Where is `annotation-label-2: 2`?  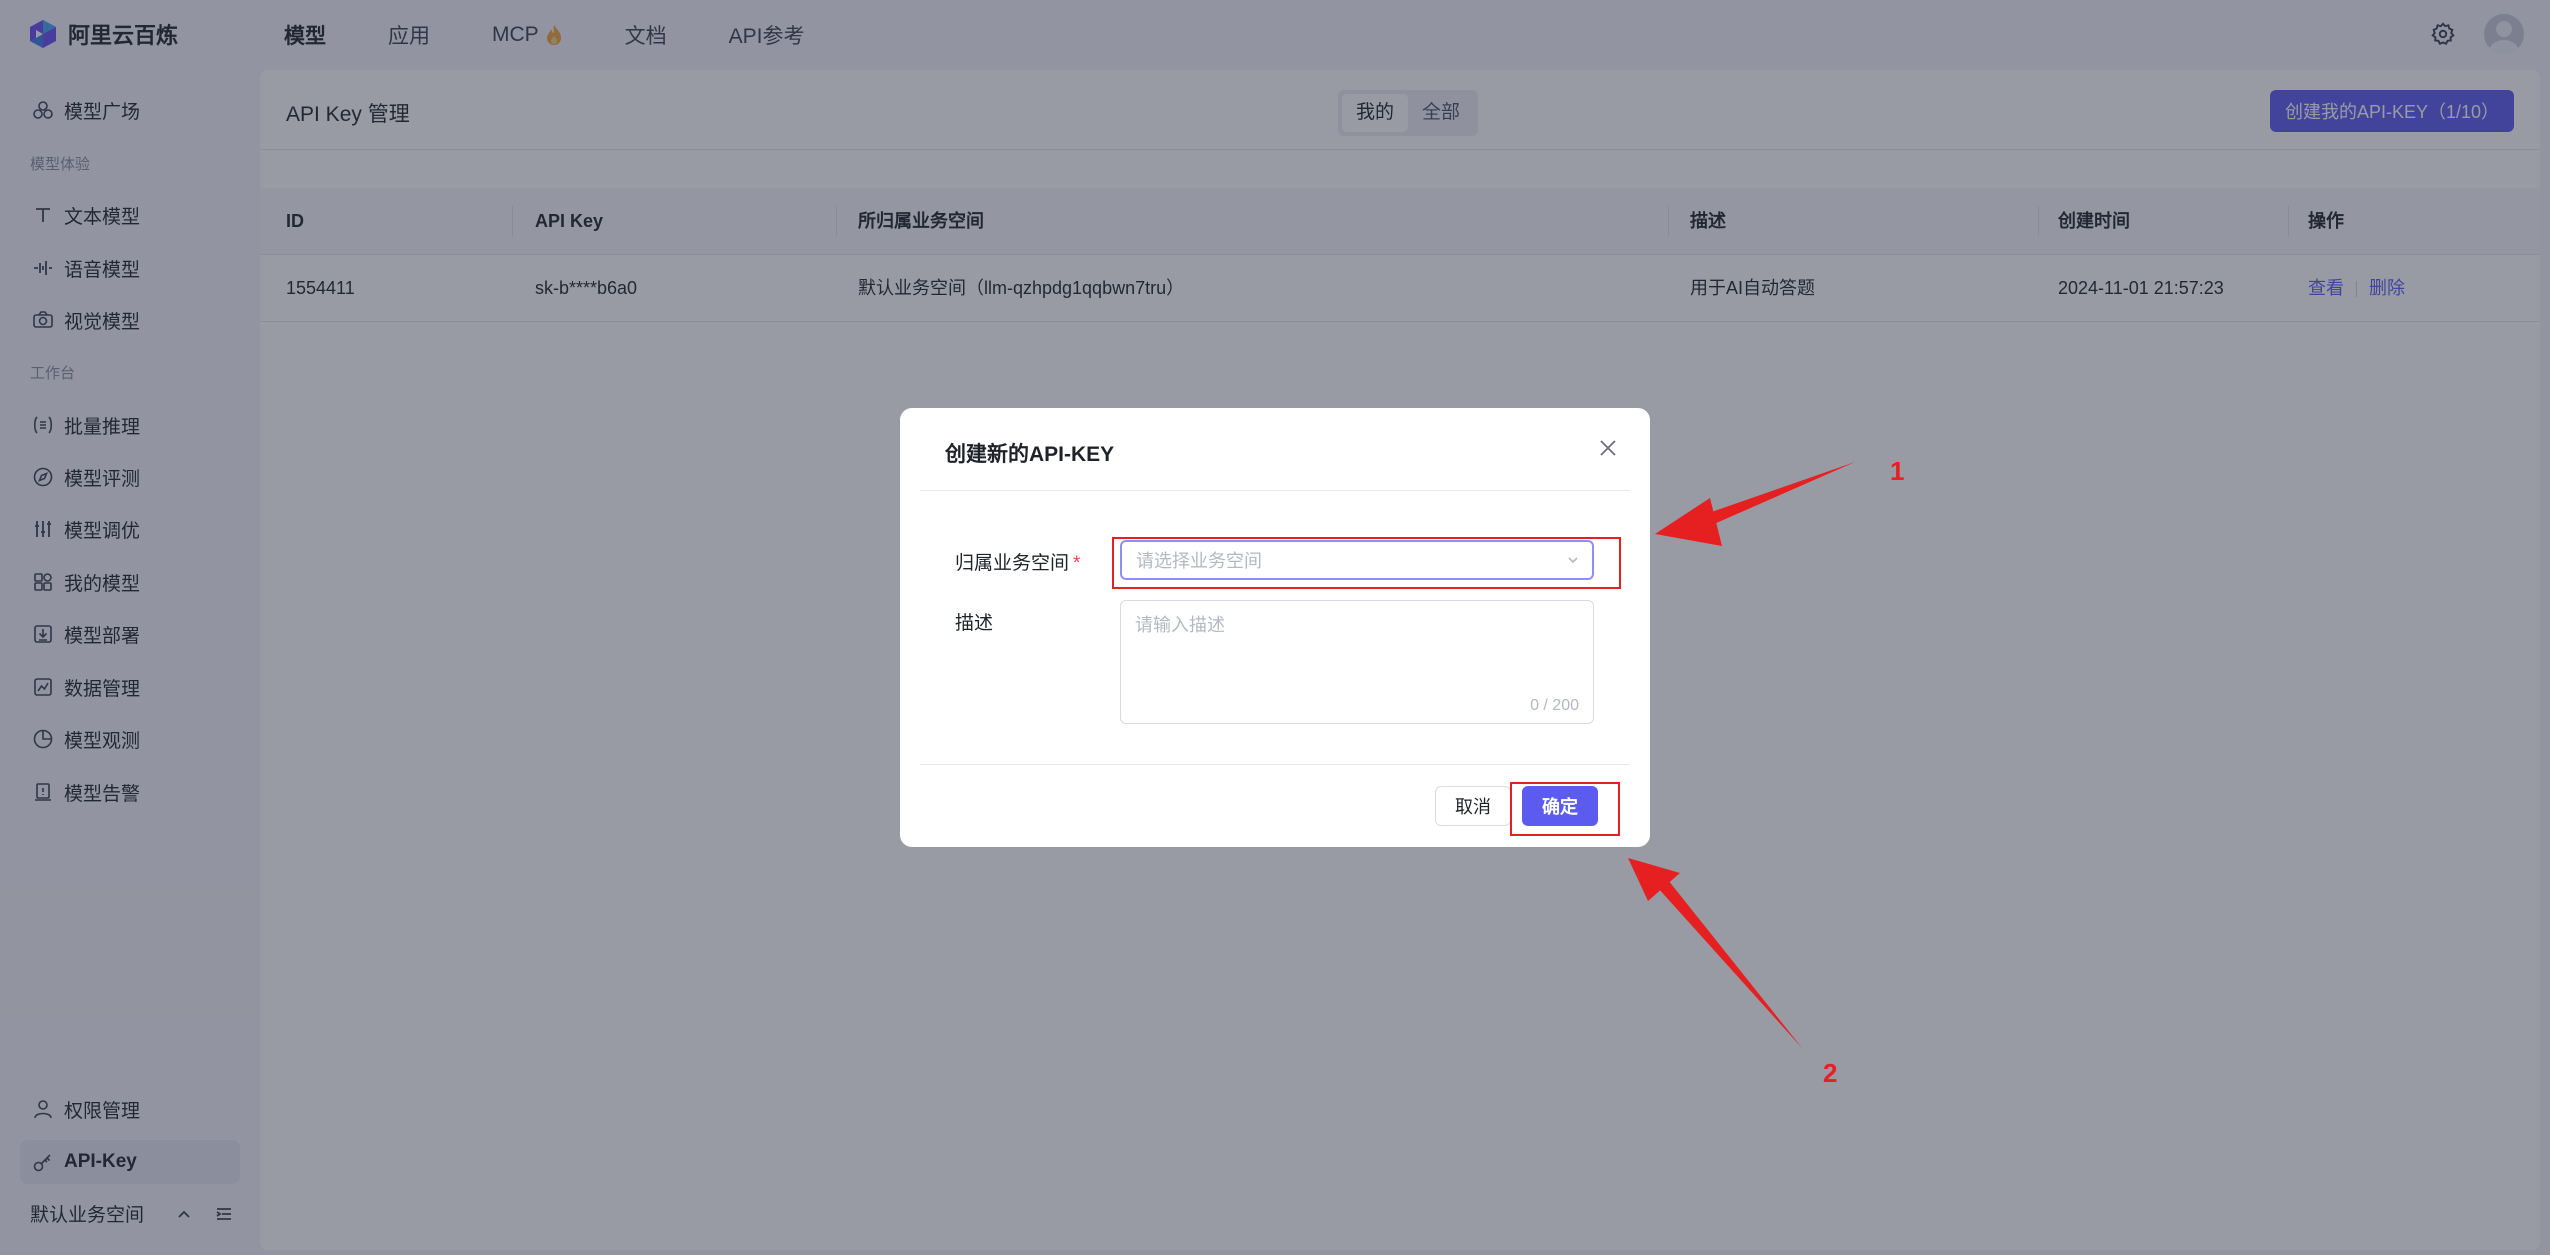
annotation-label-2: 2 is located at coordinates (1830, 1073).